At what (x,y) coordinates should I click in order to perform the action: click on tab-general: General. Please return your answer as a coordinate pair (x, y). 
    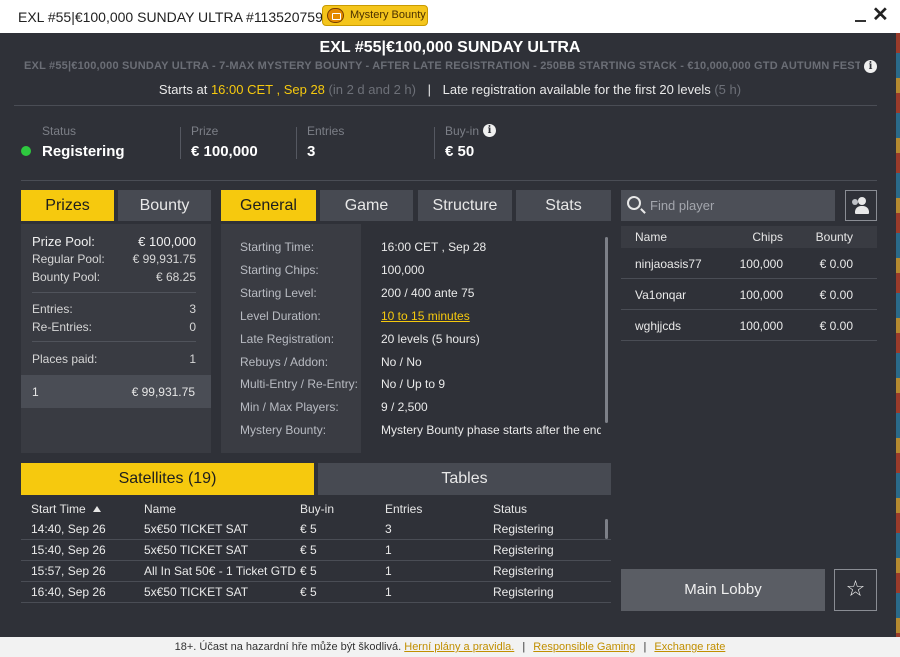
    Looking at the image, I should click on (268, 205).